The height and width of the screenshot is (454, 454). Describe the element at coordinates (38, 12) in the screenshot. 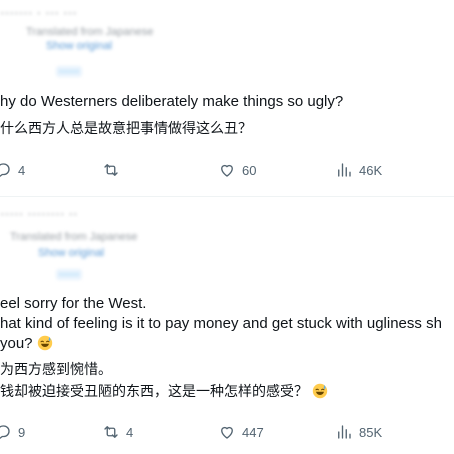

I see `author-name: ······· · ··· ···` at that location.